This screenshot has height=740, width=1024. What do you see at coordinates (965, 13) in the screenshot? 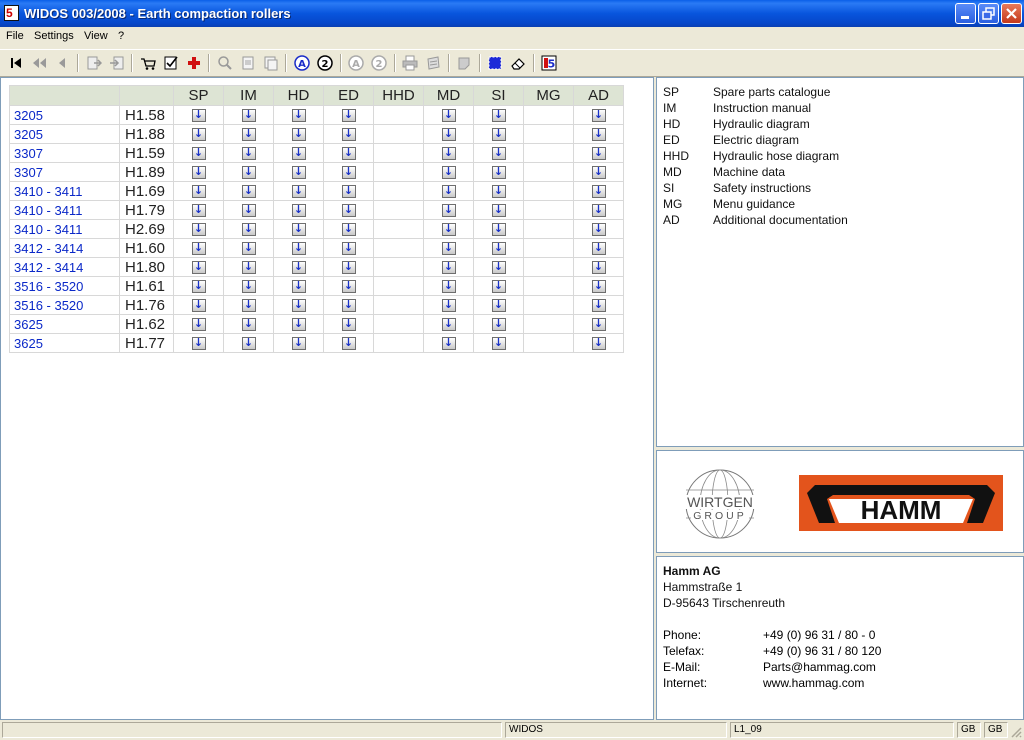
I see `minimize-button` at bounding box center [965, 13].